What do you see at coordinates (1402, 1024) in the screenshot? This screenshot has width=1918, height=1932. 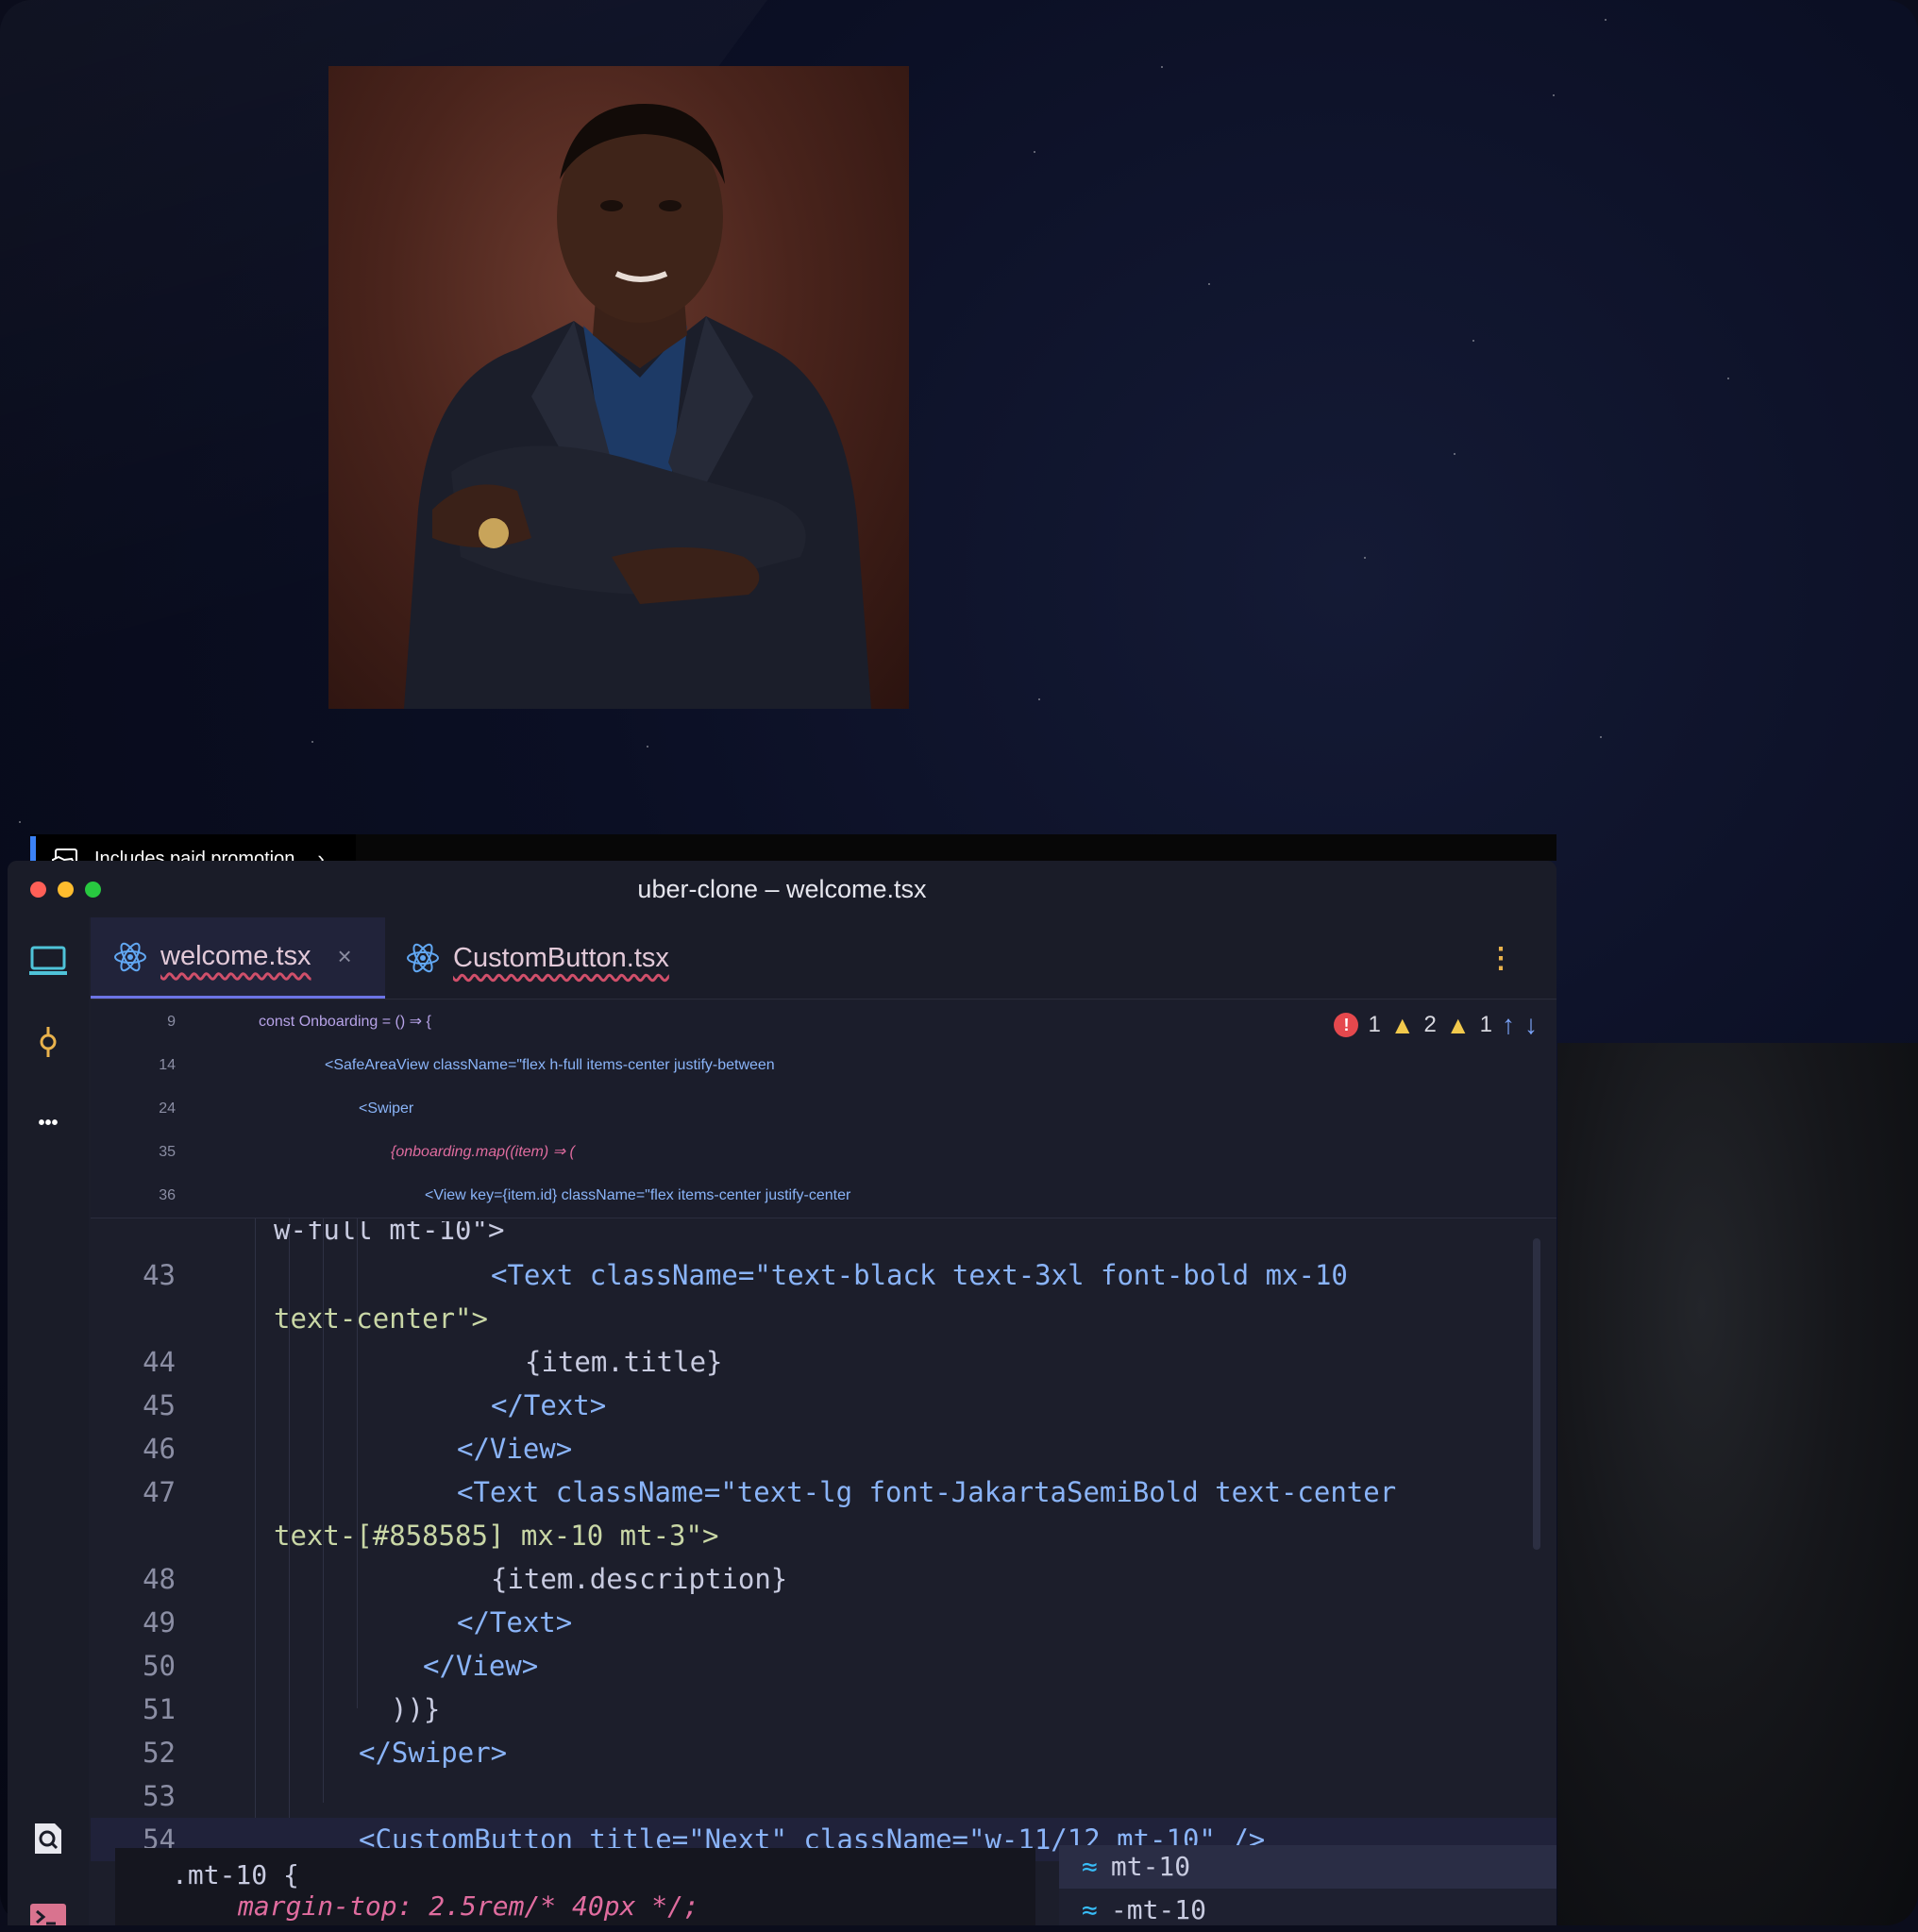 I see `warning-icon: ▲` at bounding box center [1402, 1024].